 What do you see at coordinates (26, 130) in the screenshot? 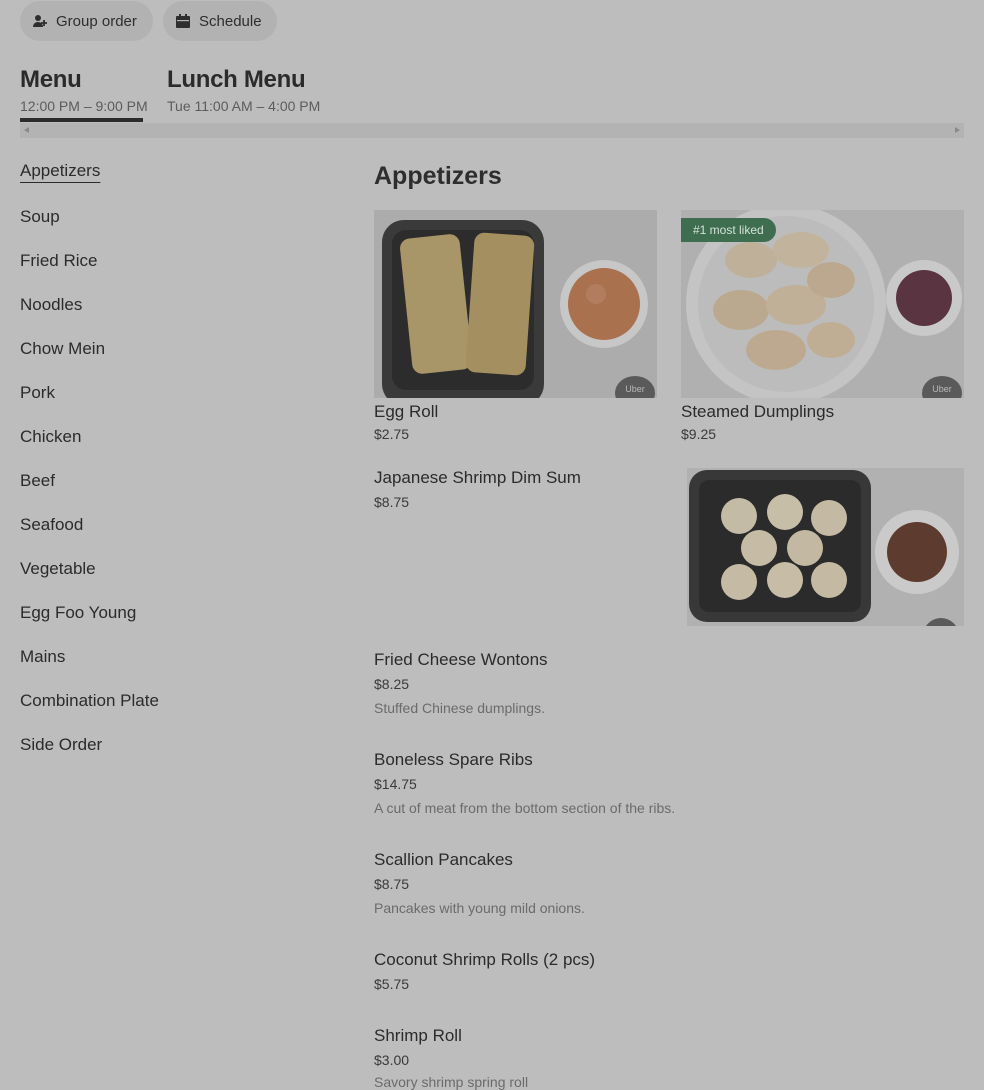
I see `scroll-left-icon` at bounding box center [26, 130].